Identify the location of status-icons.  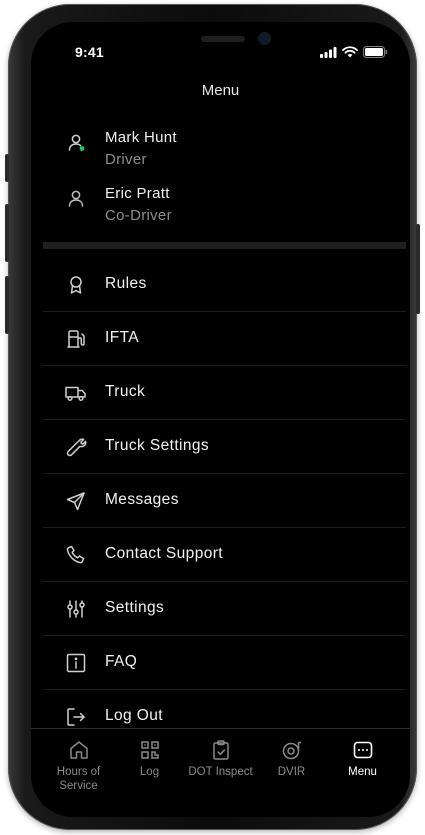
(354, 52).